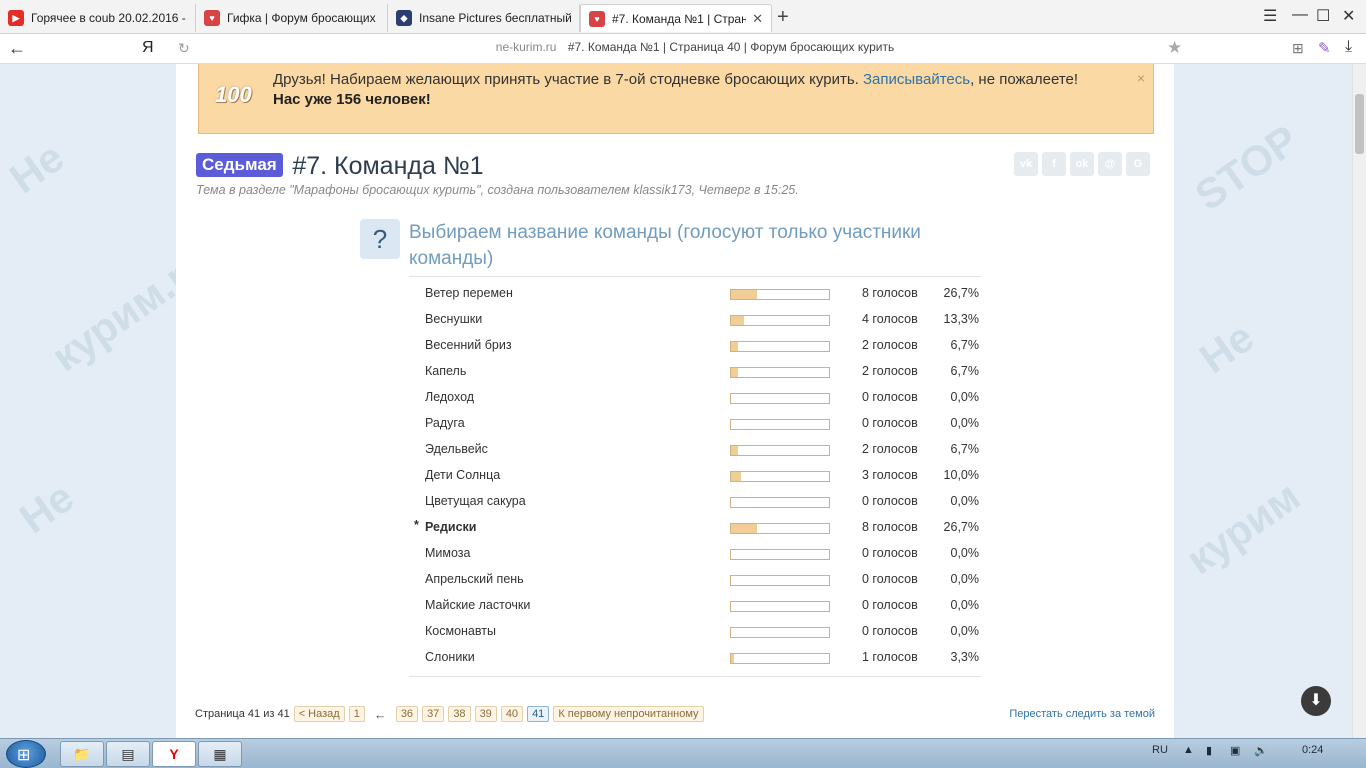 Image resolution: width=1366 pixels, height=768 pixels. I want to click on feather-extension-icon: ✎, so click(1324, 48).